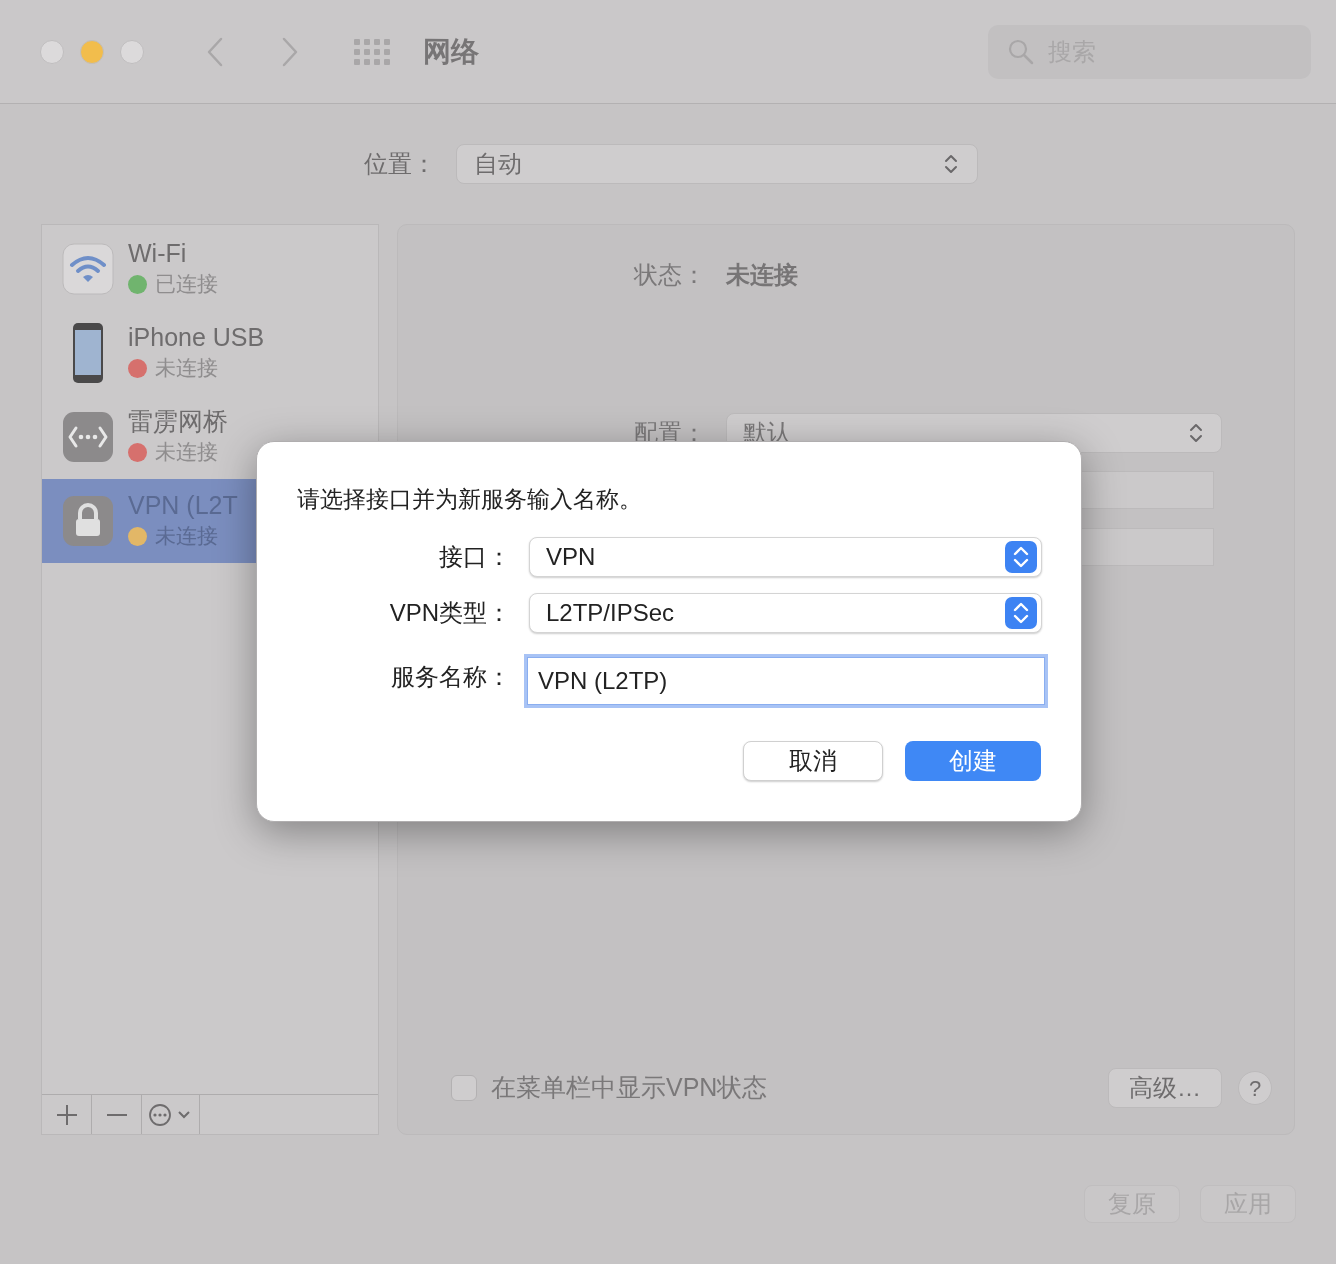  Describe the element at coordinates (785, 612) in the screenshot. I see `popup-button: L2TP/IPSec` at that location.